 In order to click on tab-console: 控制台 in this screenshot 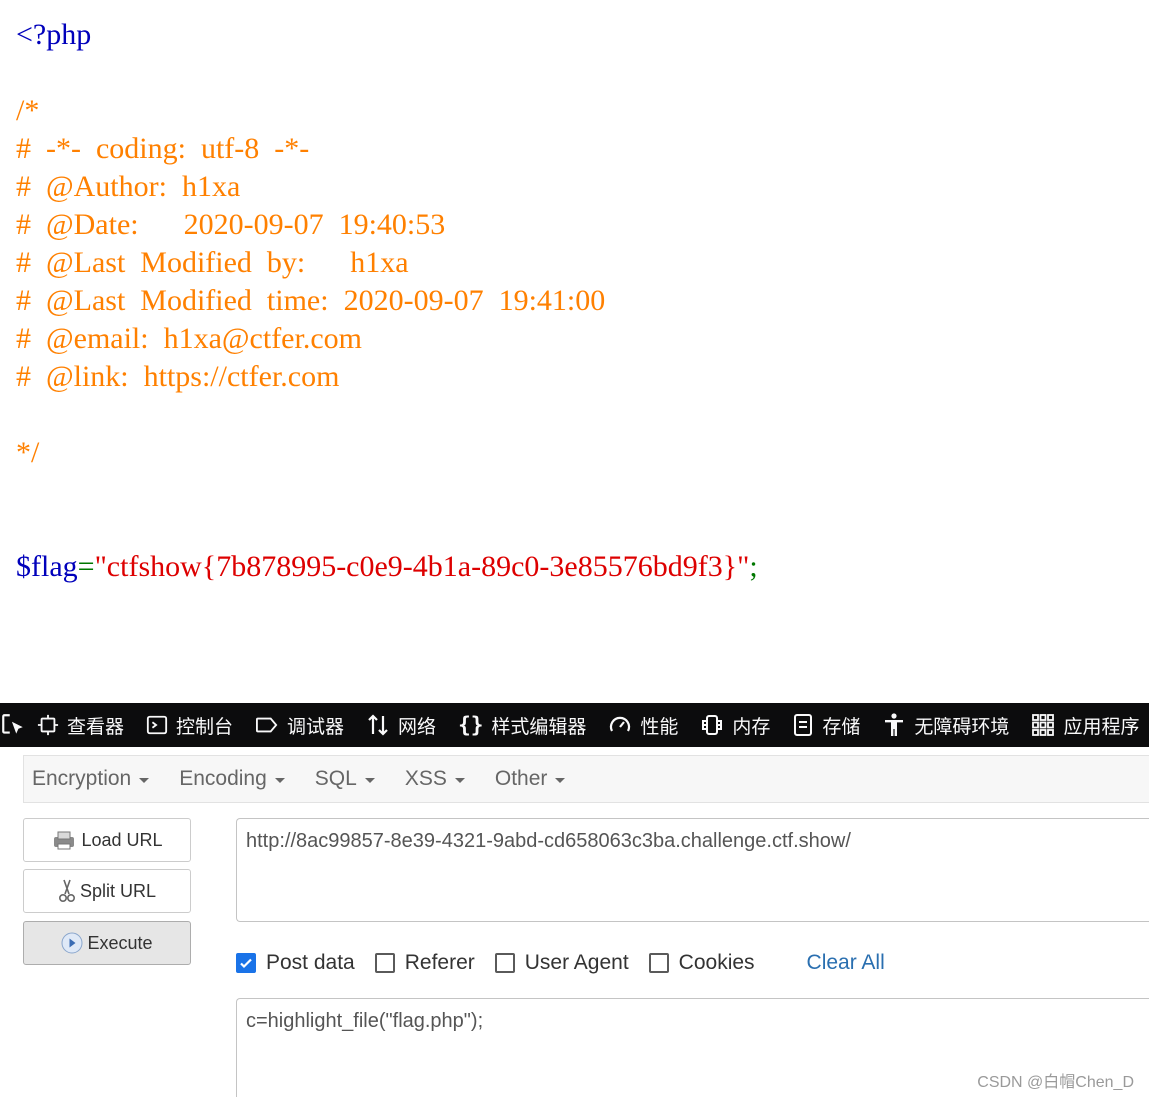, I will do `click(189, 725)`.